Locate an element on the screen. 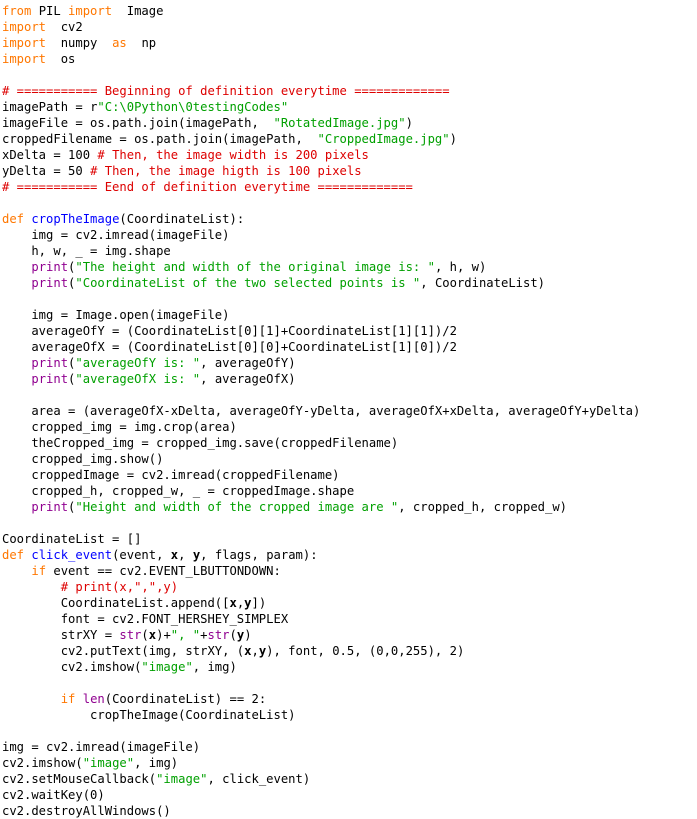 Image resolution: width=697 pixels, height=819 pixels. code-line: import os is located at coordinates (349, 59).